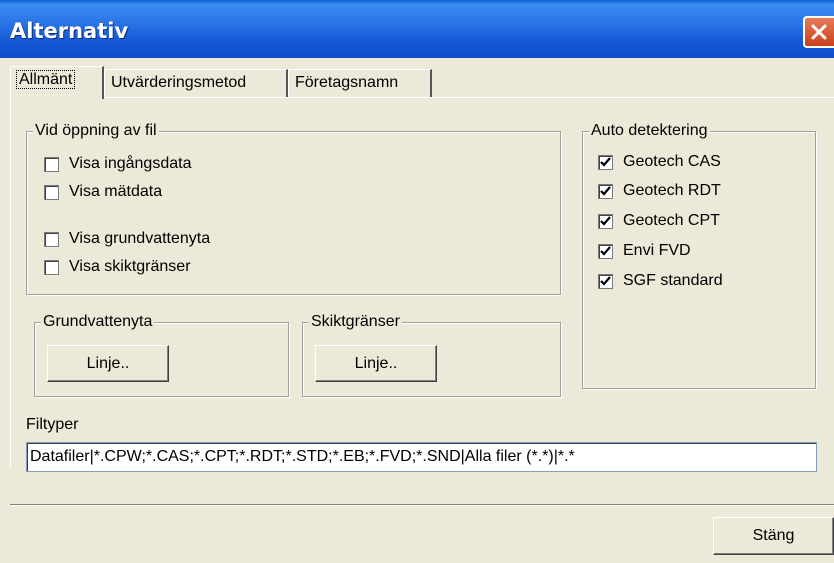  I want to click on checkbox-label: Geotech RDT, so click(672, 190).